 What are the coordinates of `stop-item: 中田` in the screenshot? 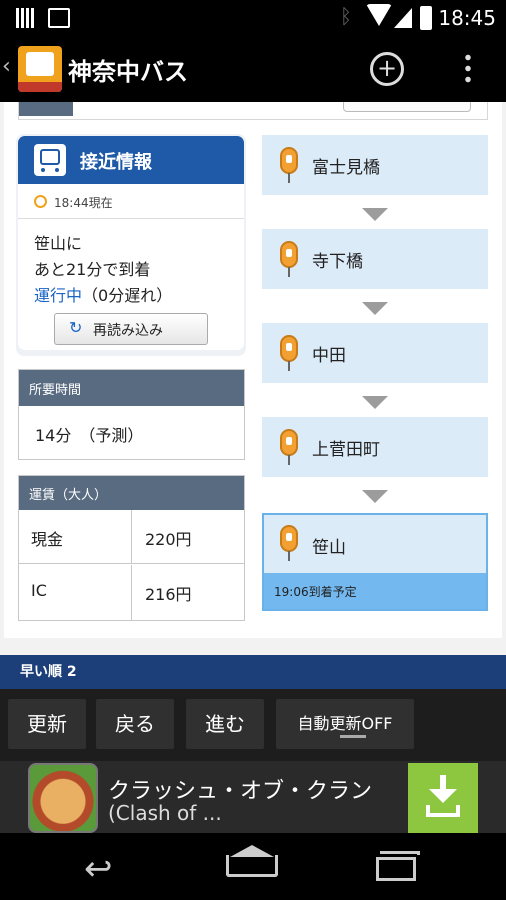 It's located at (375, 353).